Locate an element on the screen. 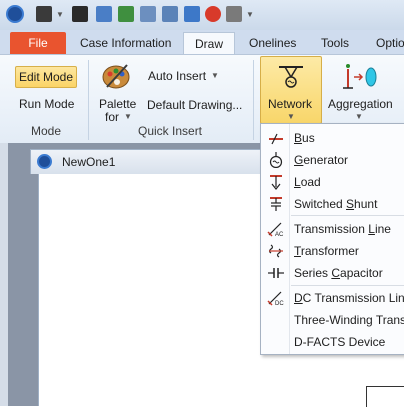 The image size is (404, 407). load-icon is located at coordinates (276, 182).